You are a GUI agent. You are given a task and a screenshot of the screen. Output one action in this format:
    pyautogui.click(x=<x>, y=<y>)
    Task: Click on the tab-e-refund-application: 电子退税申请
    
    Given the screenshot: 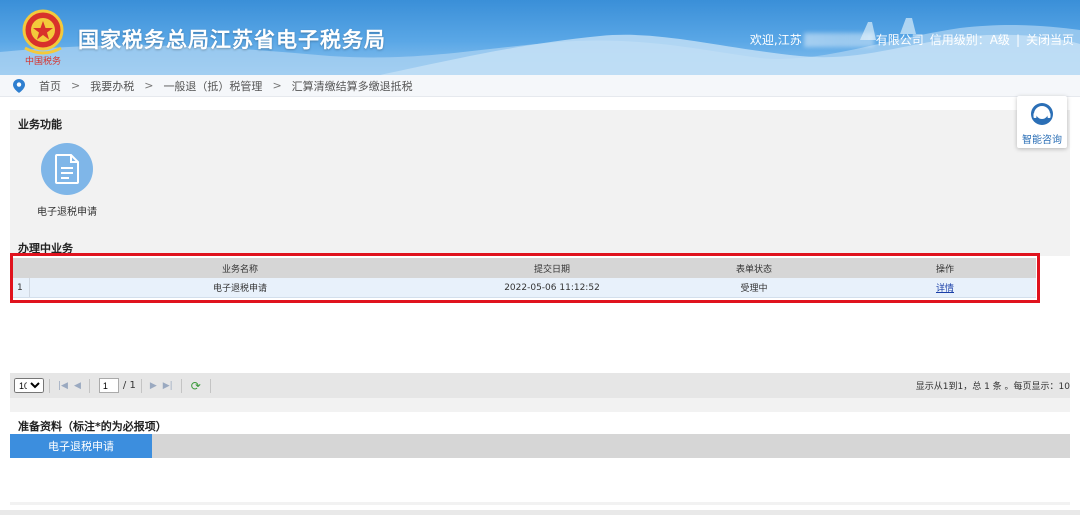 What is the action you would take?
    pyautogui.click(x=81, y=446)
    